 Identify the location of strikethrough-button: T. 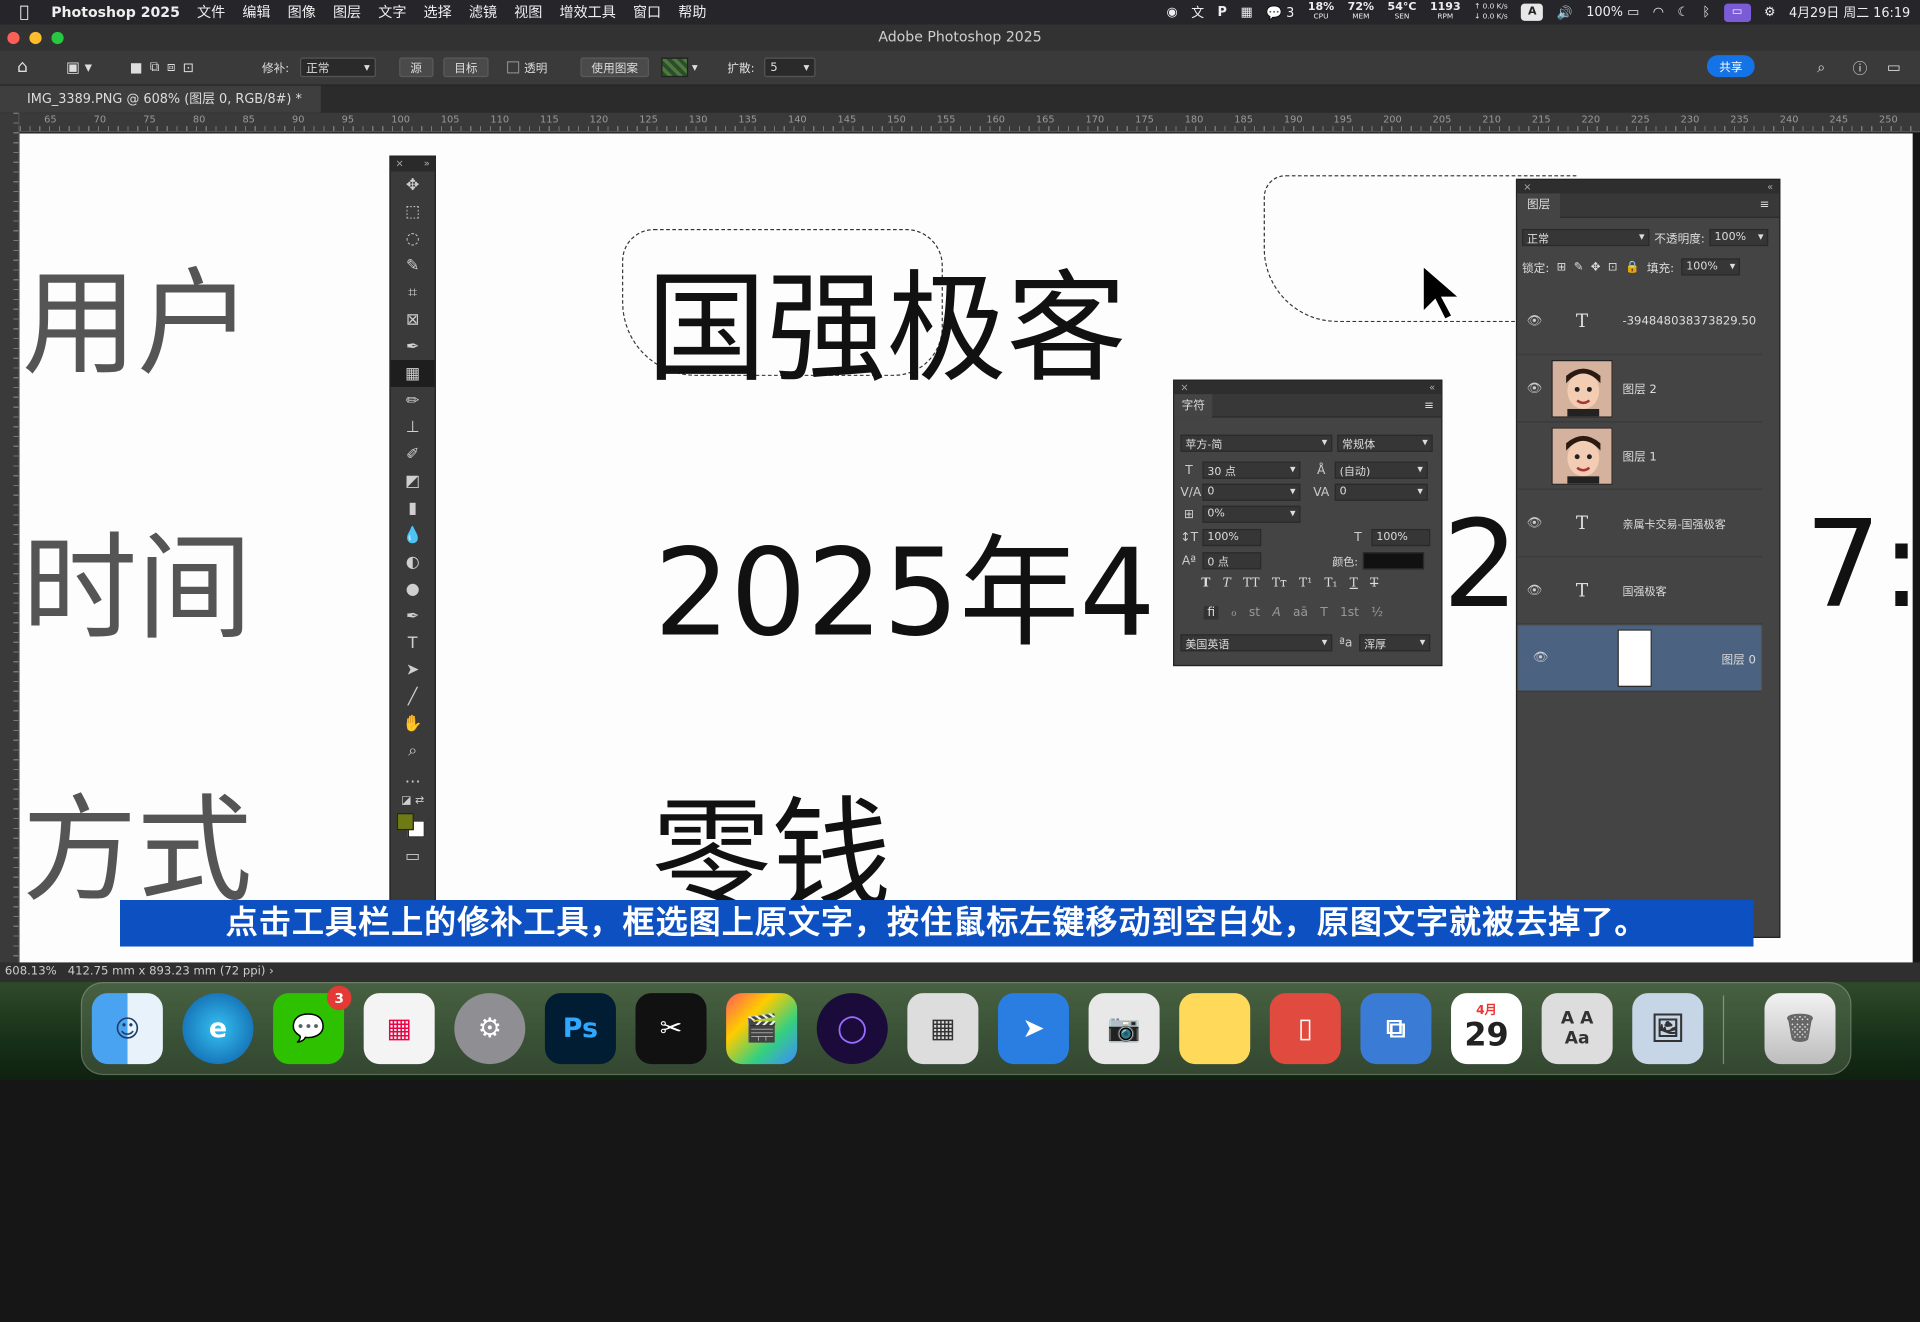
(1374, 583).